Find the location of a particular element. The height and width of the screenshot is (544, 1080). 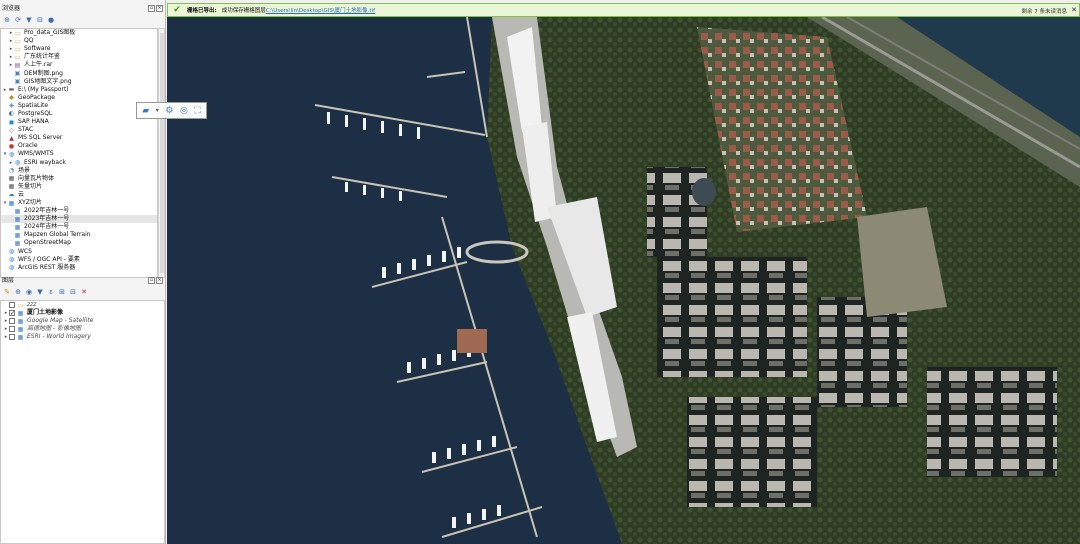

mssql-icon: ▲ is located at coordinates (11, 138).